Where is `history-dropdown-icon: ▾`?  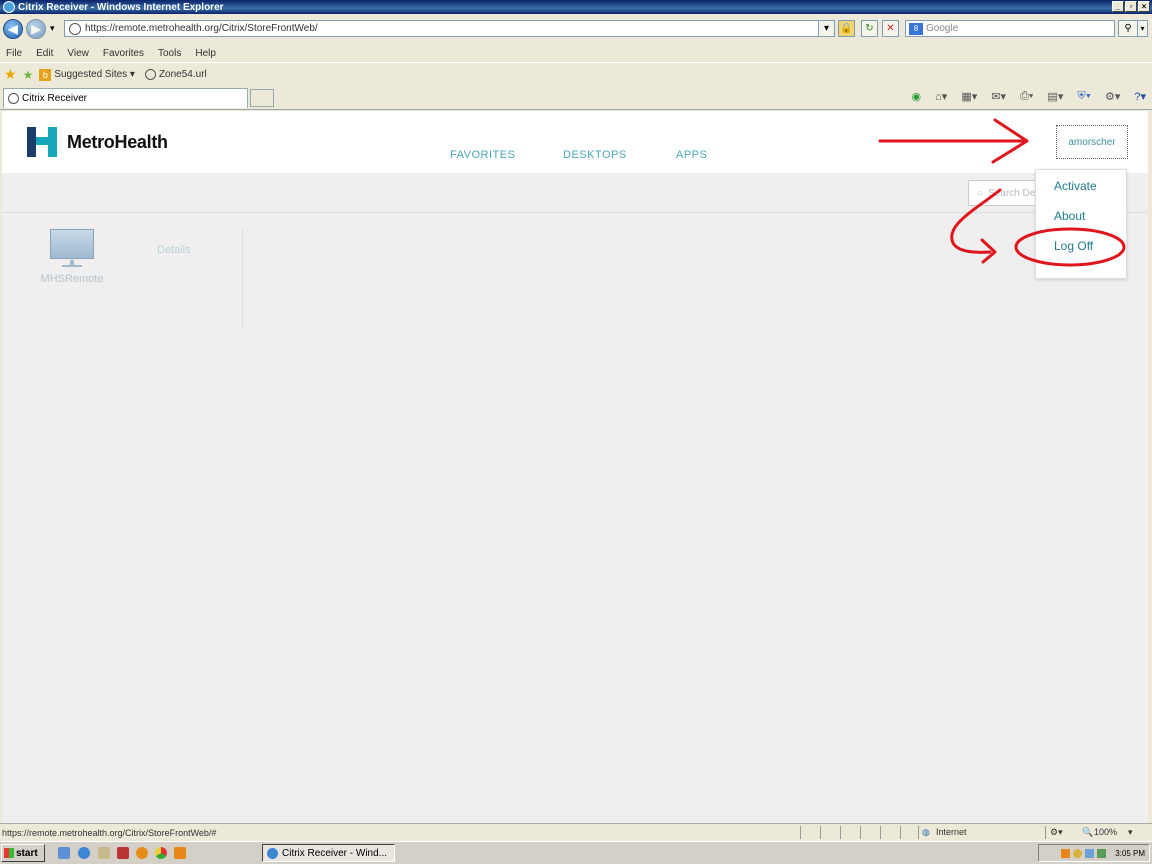 history-dropdown-icon: ▾ is located at coordinates (52, 28).